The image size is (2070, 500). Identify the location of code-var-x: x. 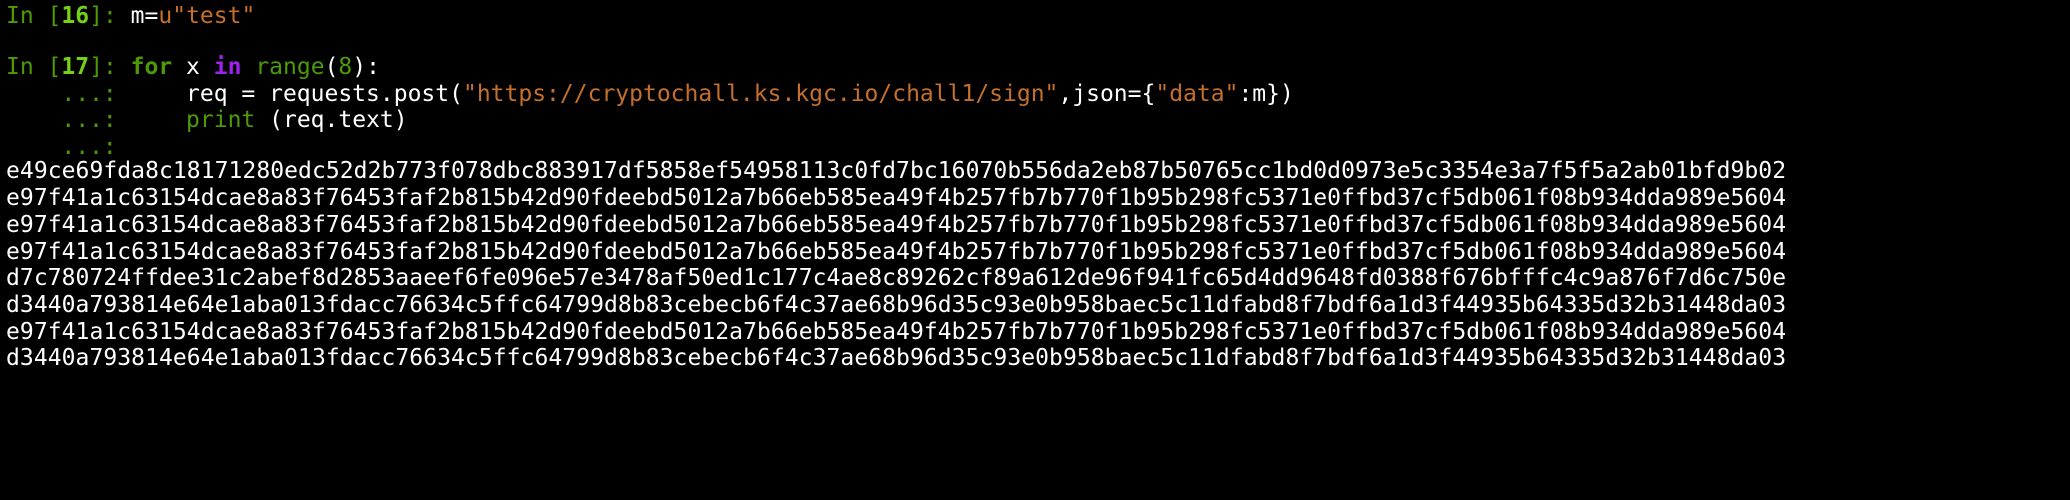
(193, 67).